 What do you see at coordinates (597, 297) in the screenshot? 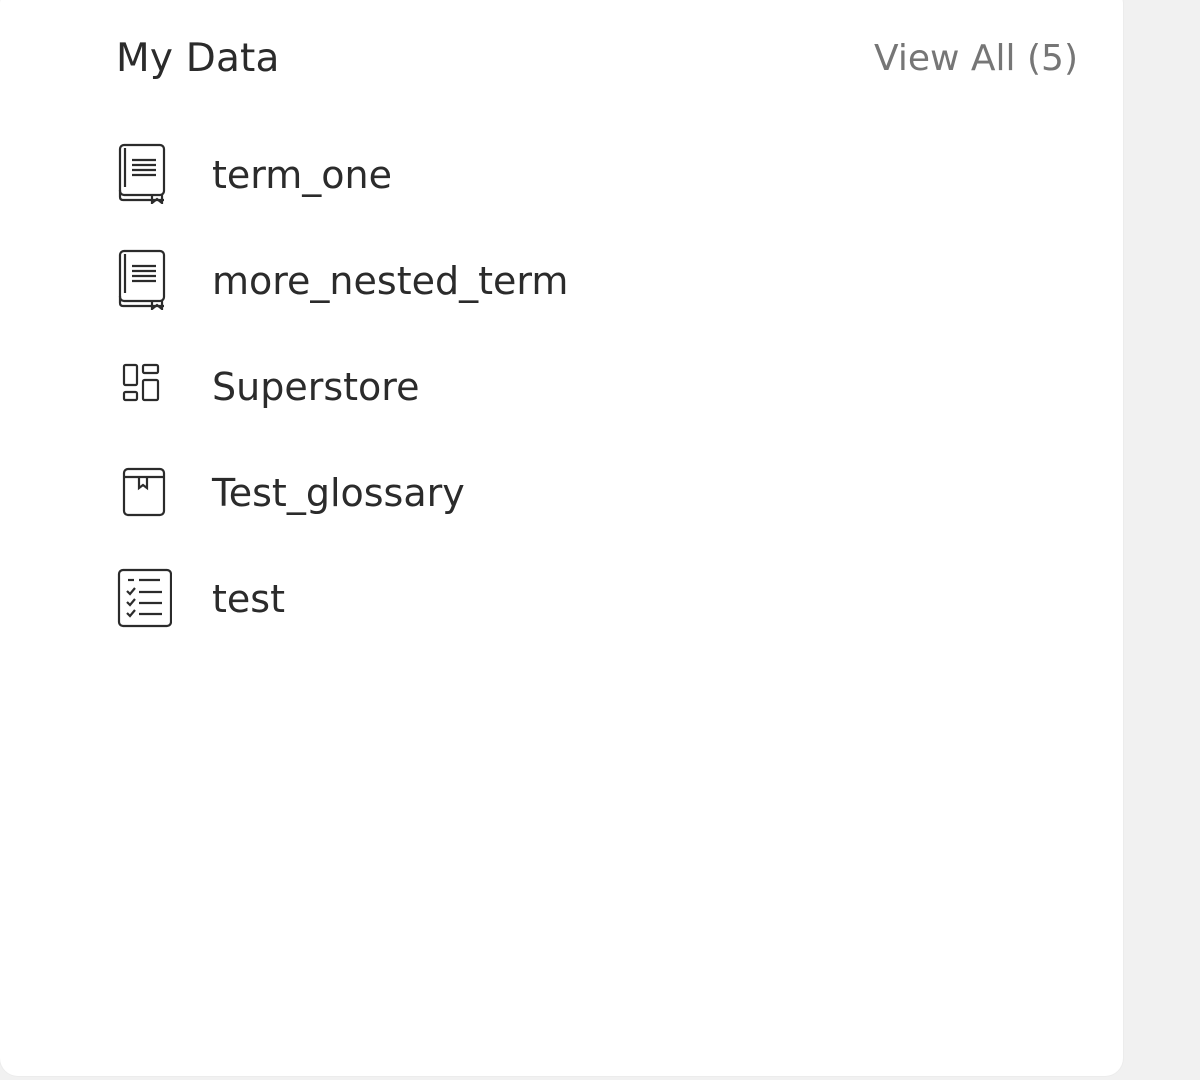
I see `list-item: more_nested_term` at bounding box center [597, 297].